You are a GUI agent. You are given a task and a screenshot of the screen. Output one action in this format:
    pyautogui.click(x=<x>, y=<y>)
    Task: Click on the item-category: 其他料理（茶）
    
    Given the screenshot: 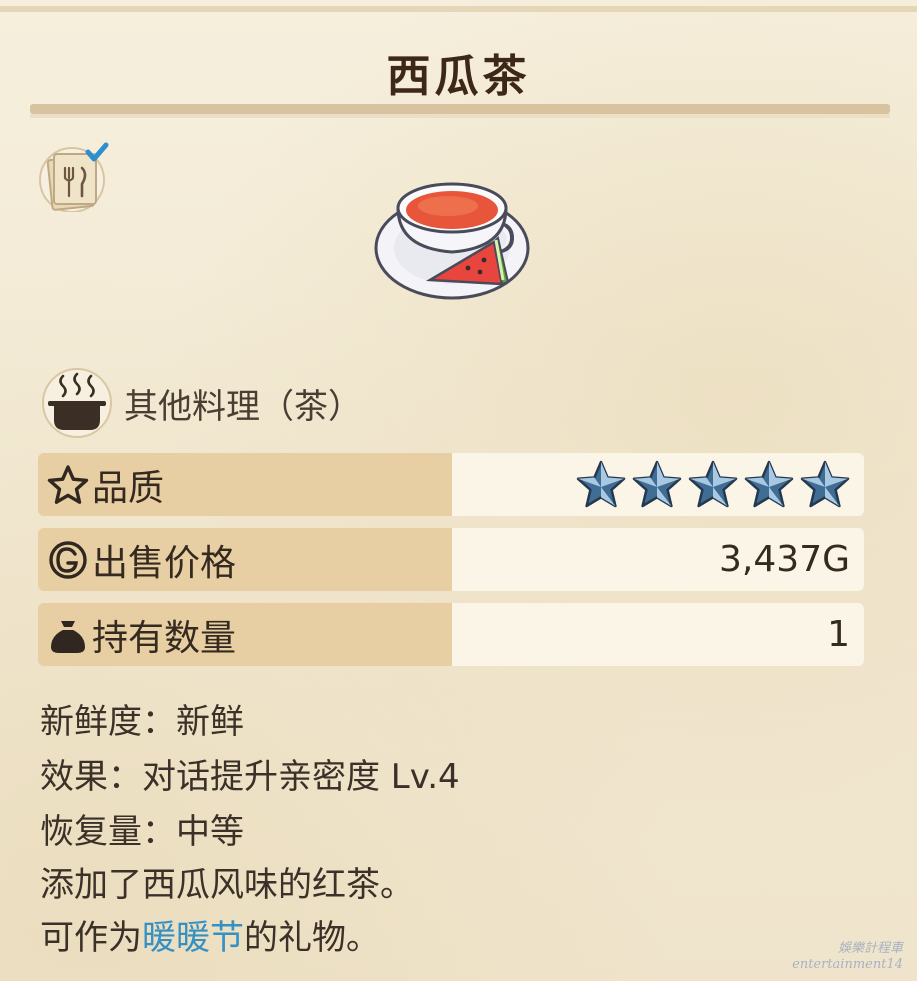 What is the action you would take?
    pyautogui.click(x=201, y=403)
    